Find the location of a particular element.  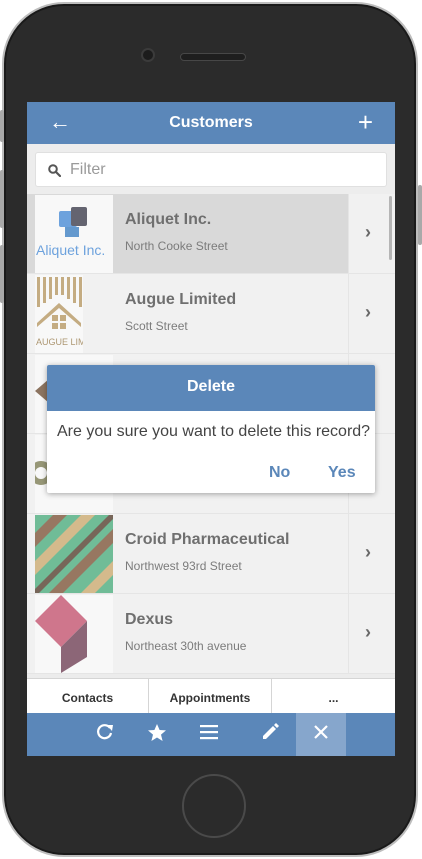

close-icon is located at coordinates (321, 734).